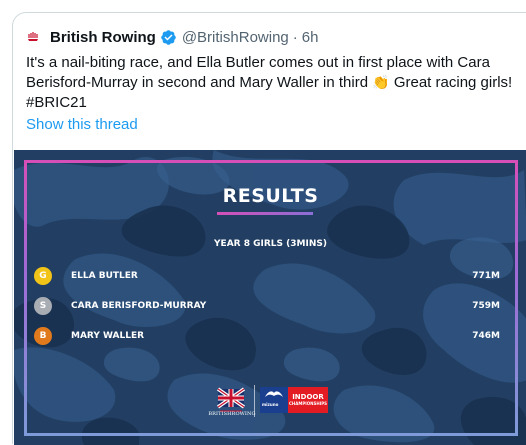  I want to click on indoor-championships-logo: mizuno INDOOR CHAMPIONSHIPS, so click(294, 400).